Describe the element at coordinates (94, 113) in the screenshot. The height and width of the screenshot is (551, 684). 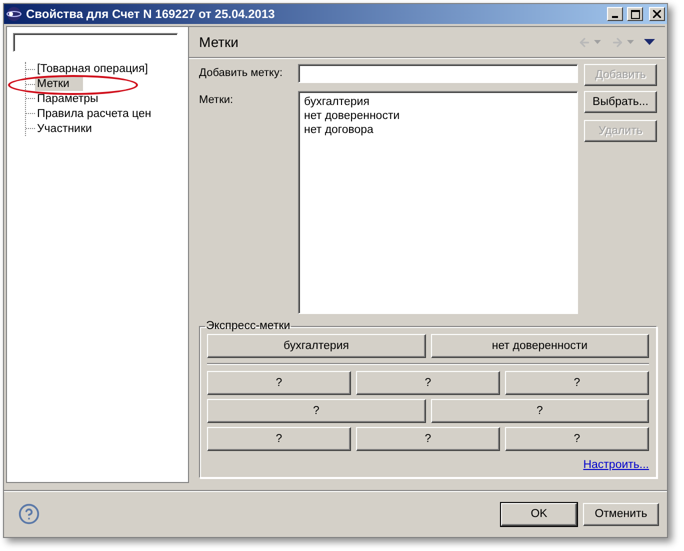
I see `tree-item: Правила расчета цен` at that location.